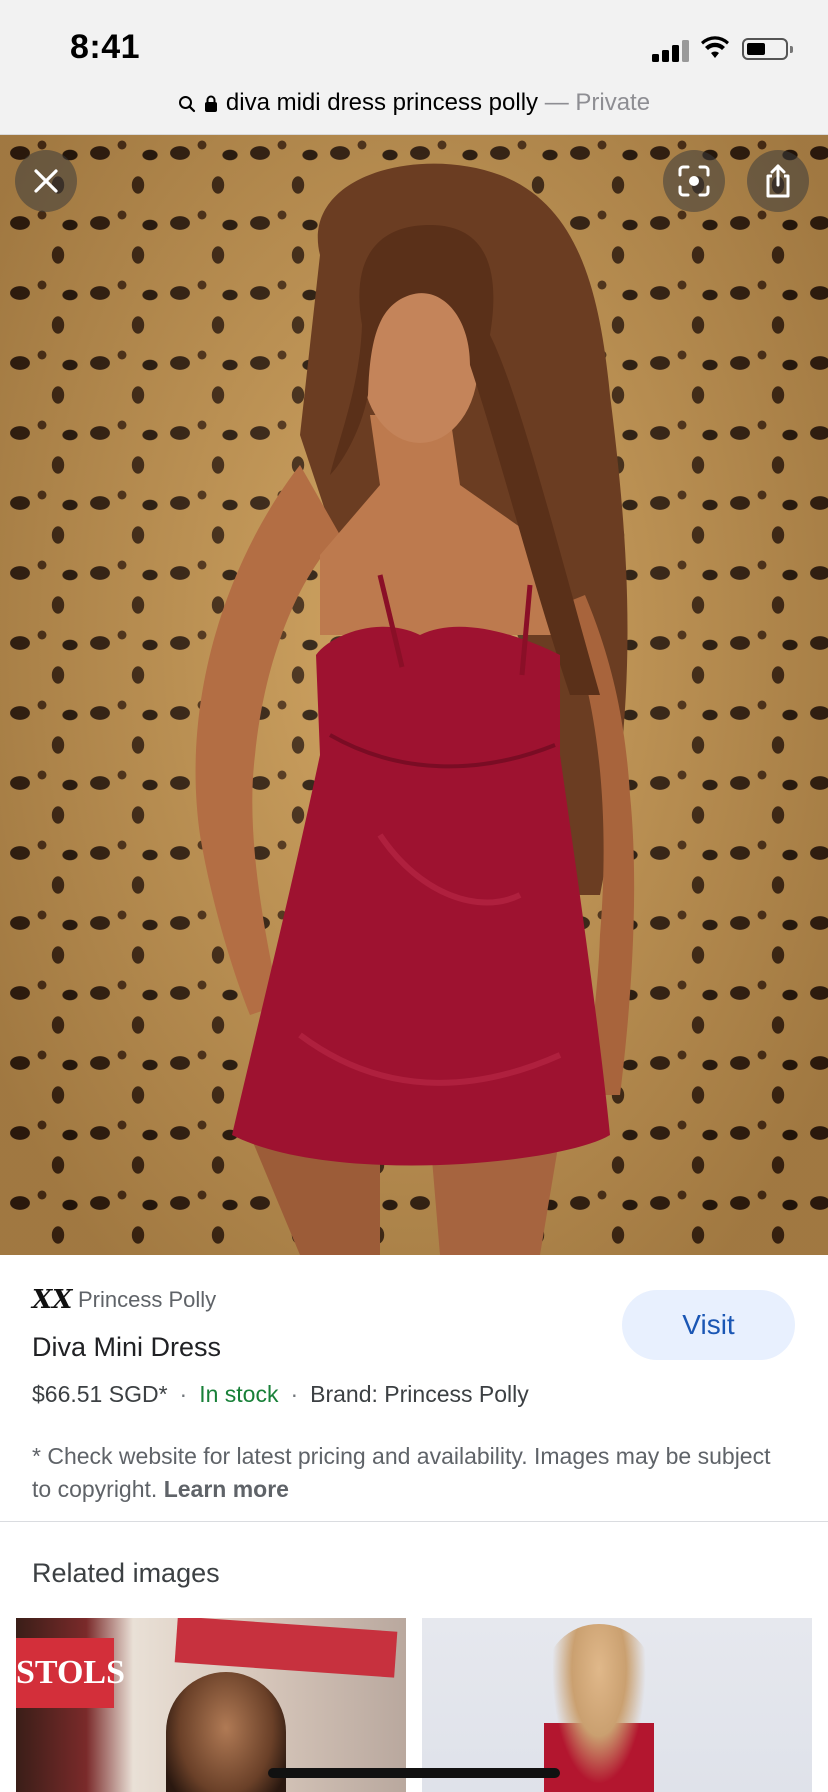 Image resolution: width=828 pixels, height=1792 pixels. What do you see at coordinates (187, 103) in the screenshot?
I see `search-icon` at bounding box center [187, 103].